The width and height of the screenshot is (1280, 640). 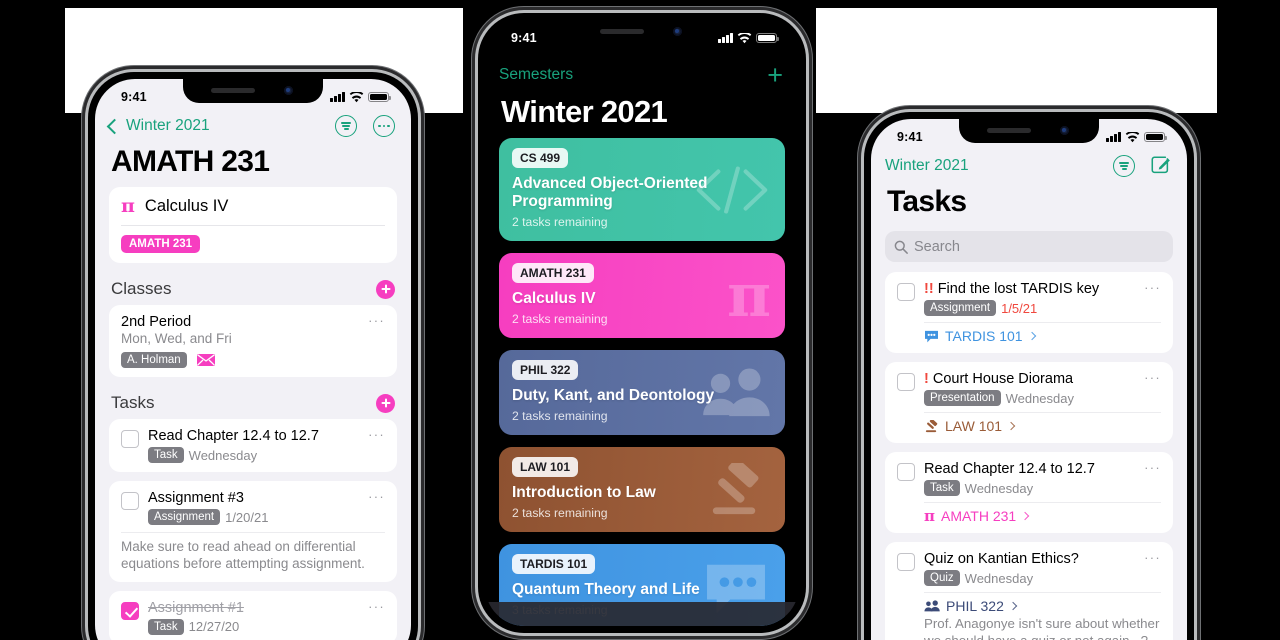 What do you see at coordinates (186, 206) in the screenshot?
I see `course-name: Calculus IV` at bounding box center [186, 206].